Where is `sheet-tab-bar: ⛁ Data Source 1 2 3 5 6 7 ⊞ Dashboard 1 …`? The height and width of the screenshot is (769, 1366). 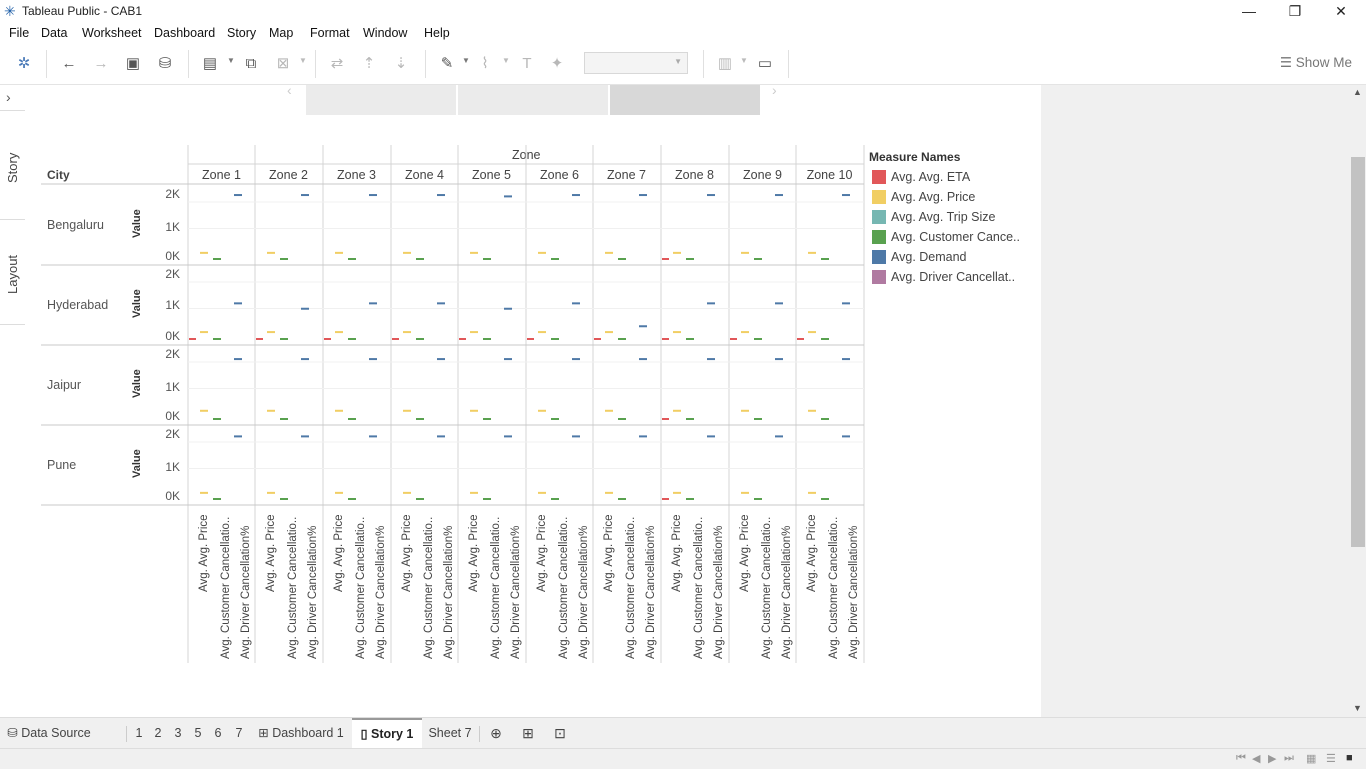
sheet-tab-bar: ⛁ Data Source 1 2 3 5 6 7 ⊞ Dashboard 1 … is located at coordinates (683, 733).